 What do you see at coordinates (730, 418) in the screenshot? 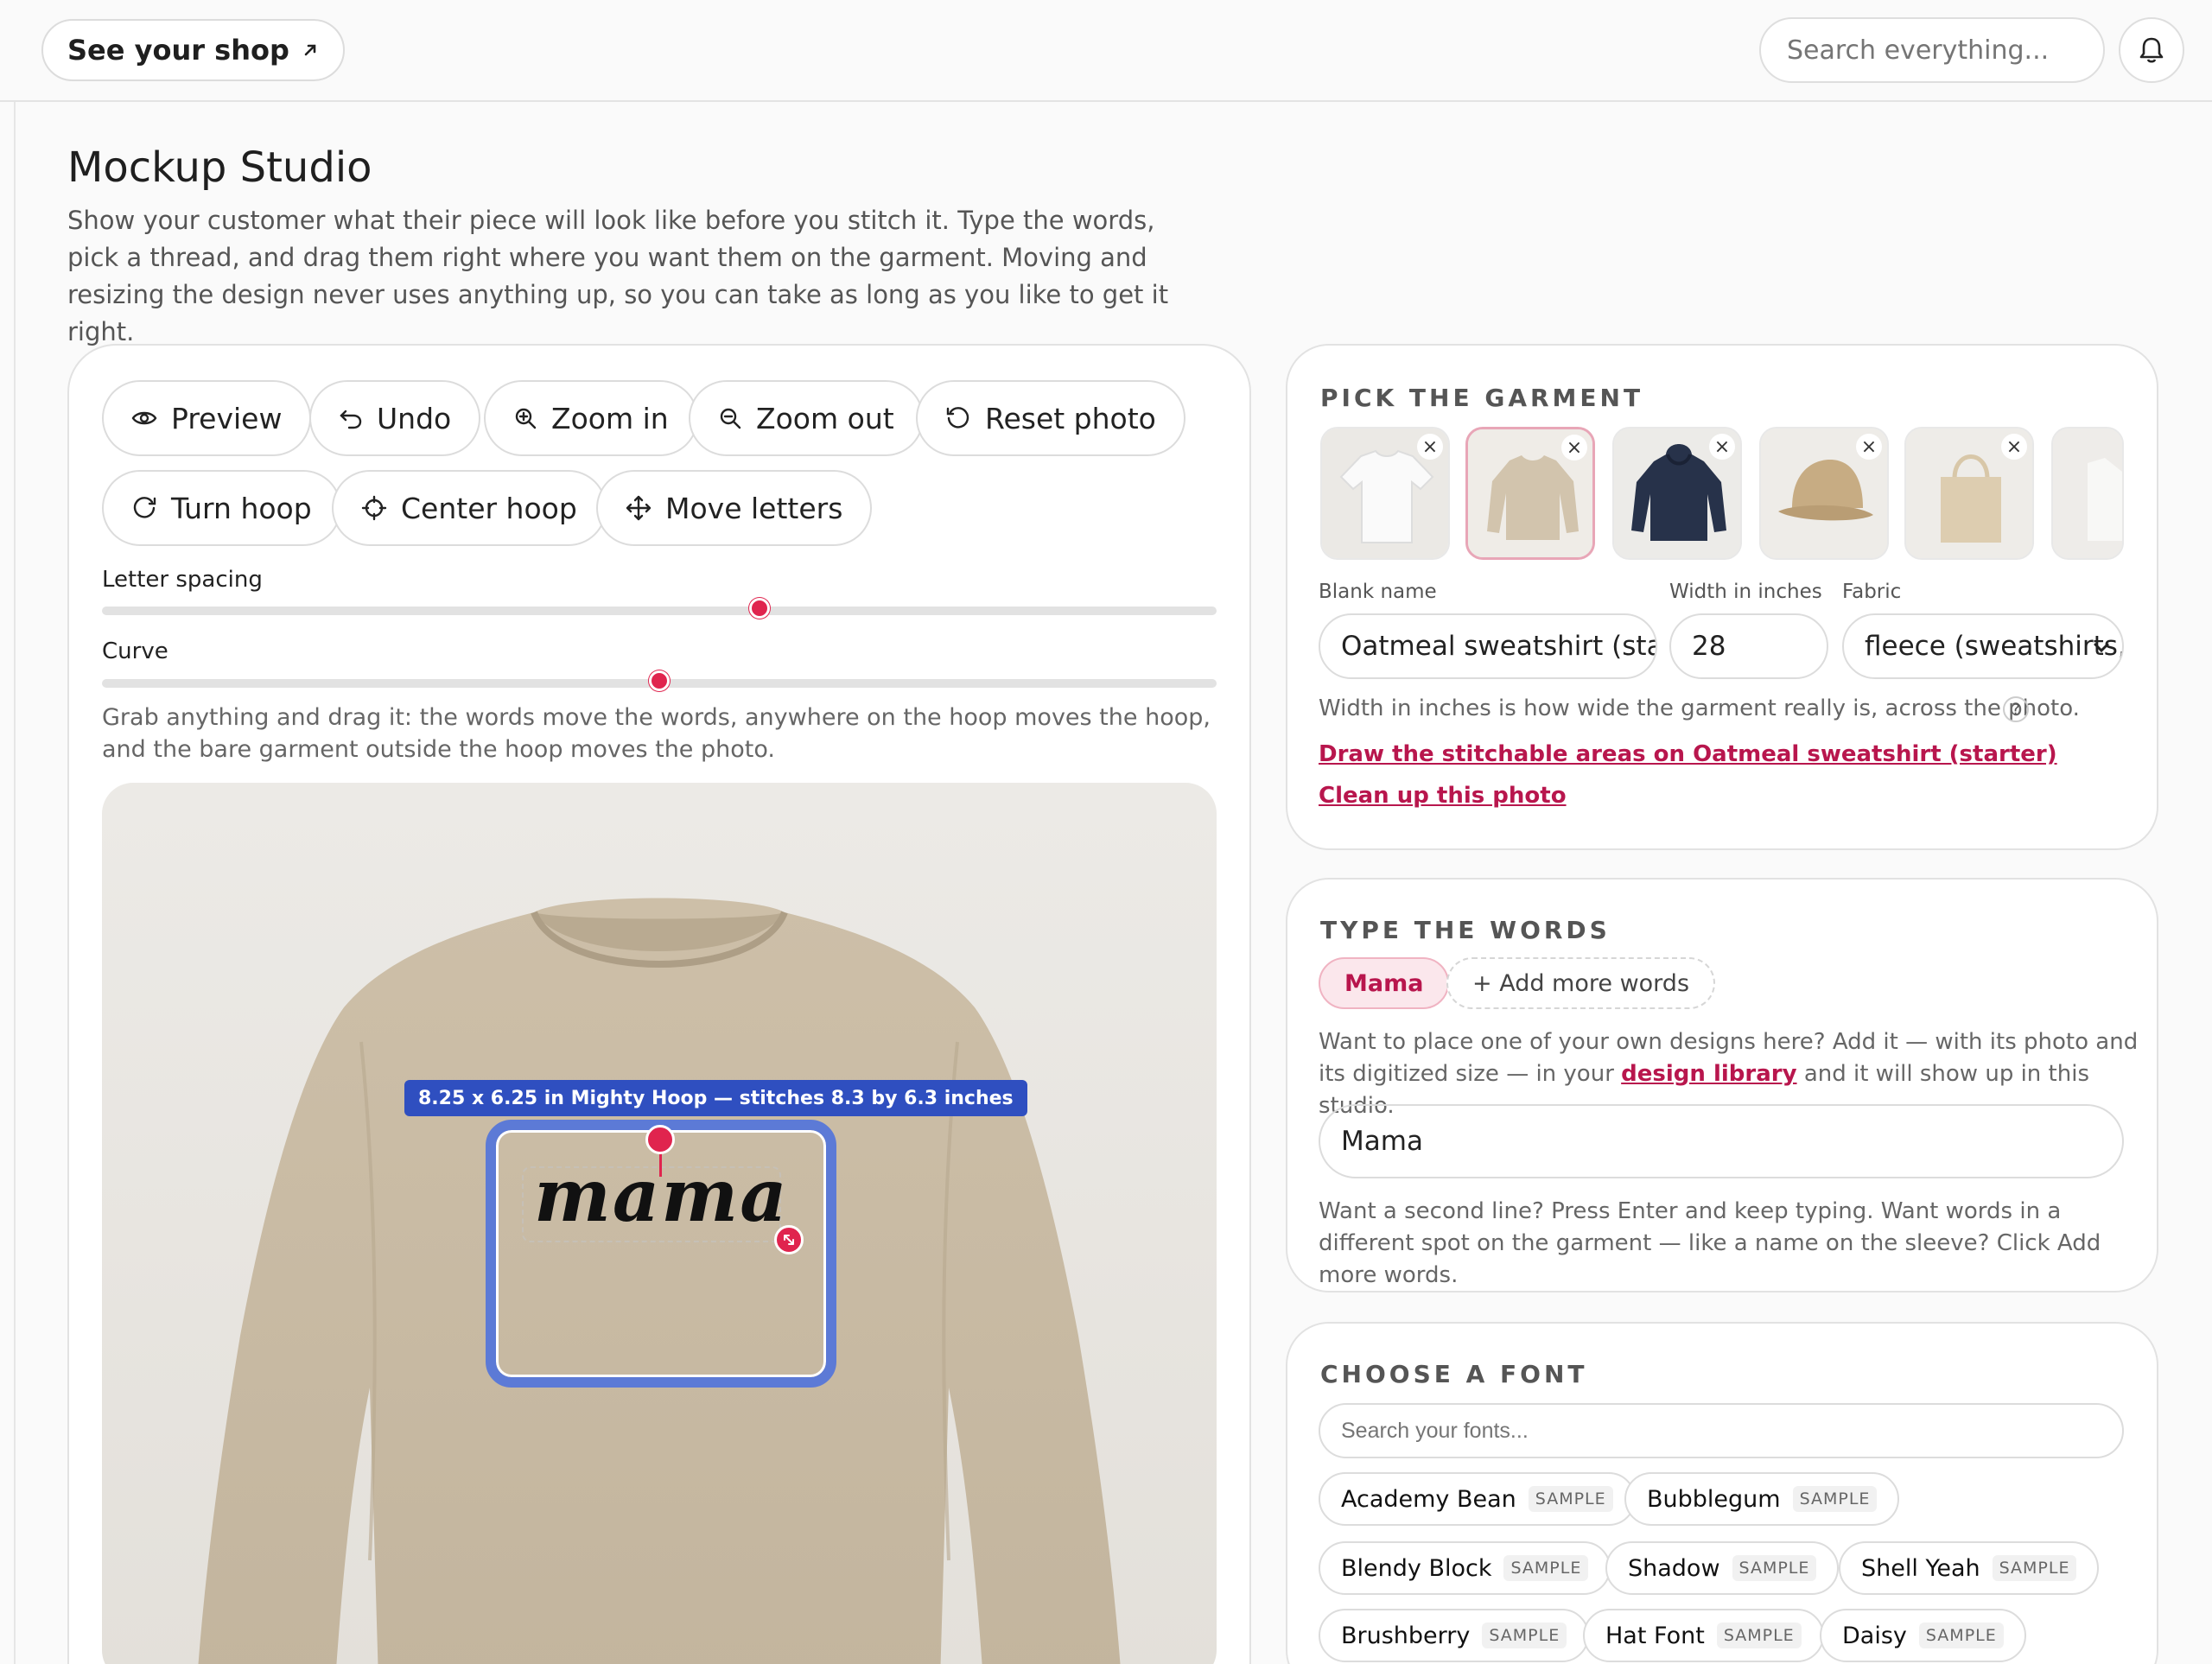
I see `zoom-out-icon` at bounding box center [730, 418].